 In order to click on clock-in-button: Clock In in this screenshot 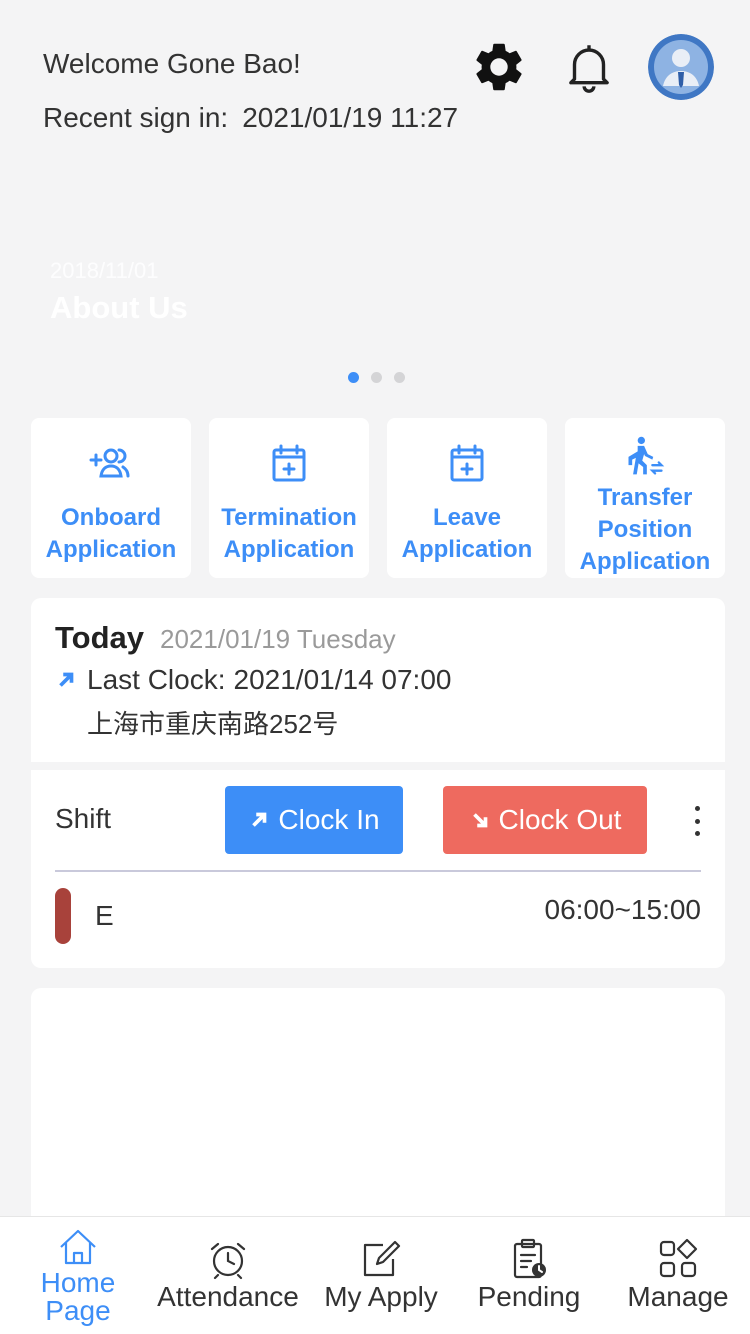, I will do `click(314, 820)`.